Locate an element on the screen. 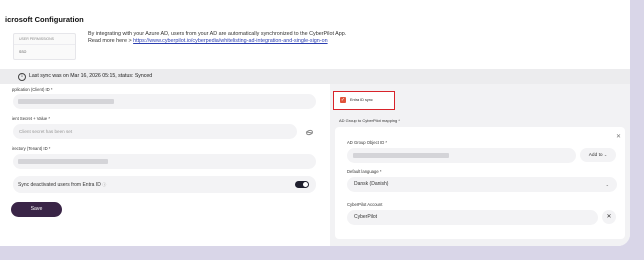  default-language-label: Default language * is located at coordinates (364, 171).